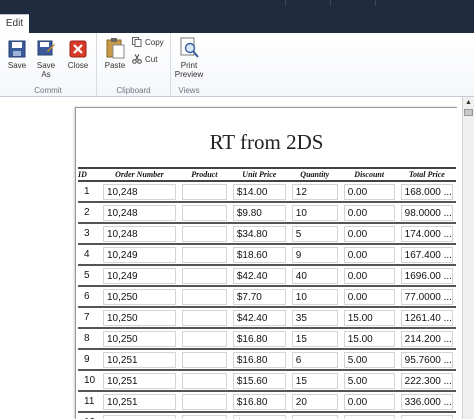 This screenshot has height=419, width=474. What do you see at coordinates (468, 258) in the screenshot?
I see `vertical-scrollbar: ▲` at bounding box center [468, 258].